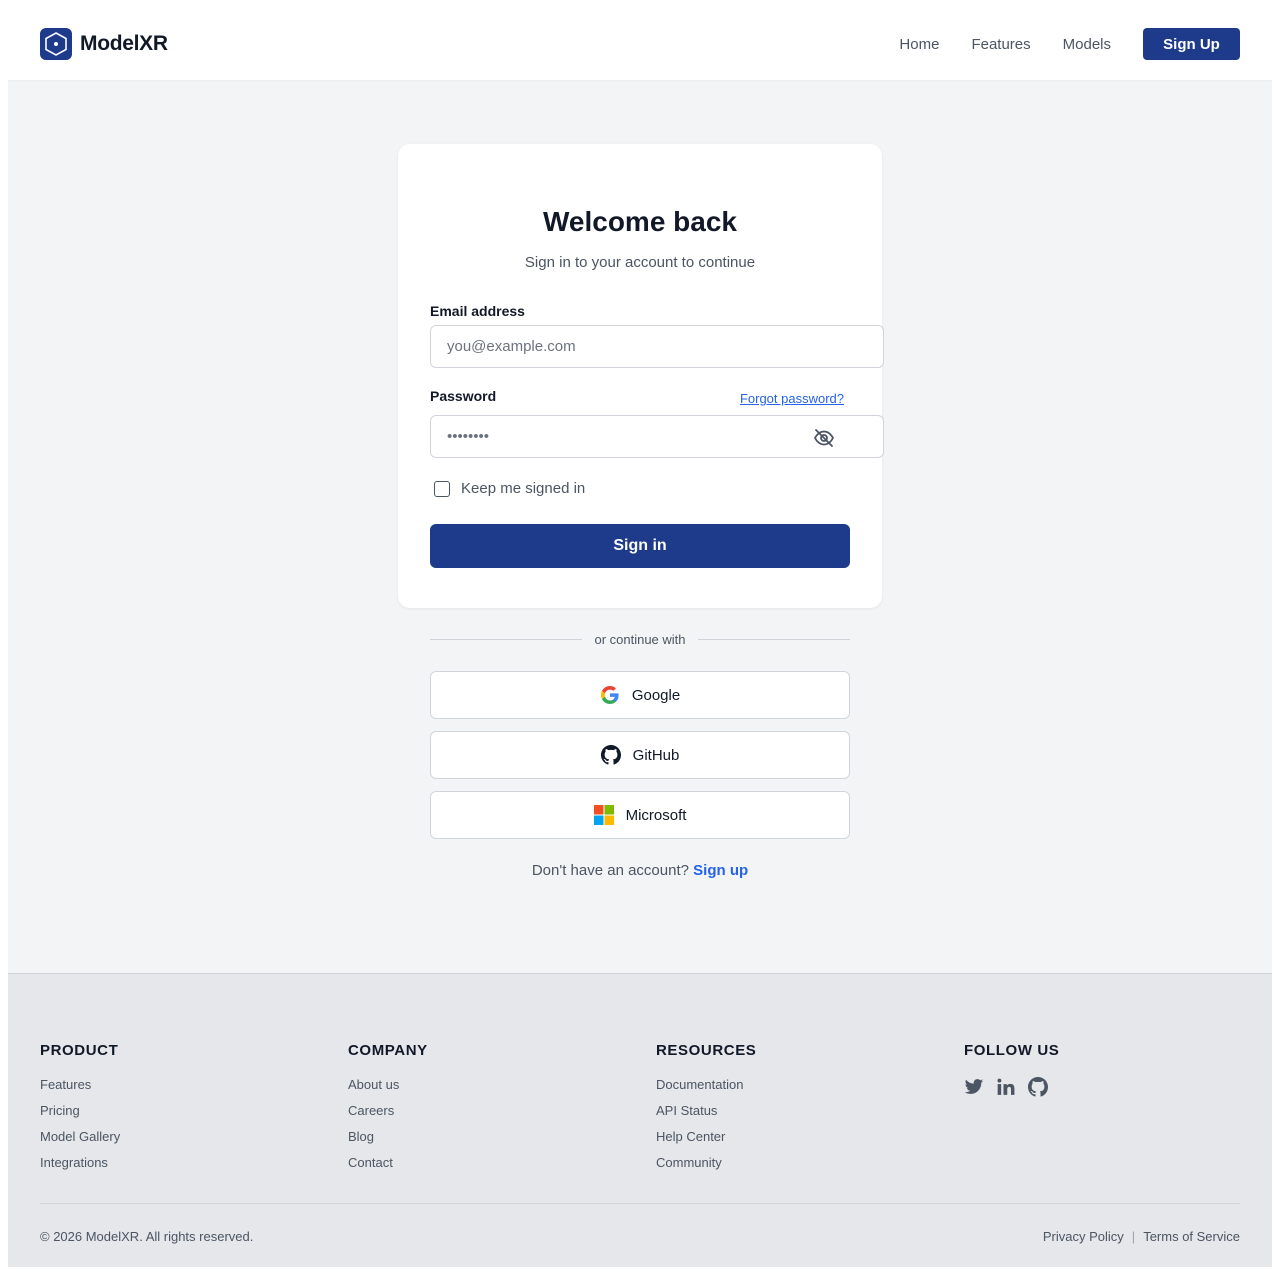 The image size is (1280, 1275). Describe the element at coordinates (919, 44) in the screenshot. I see `nav-home: Home` at that location.